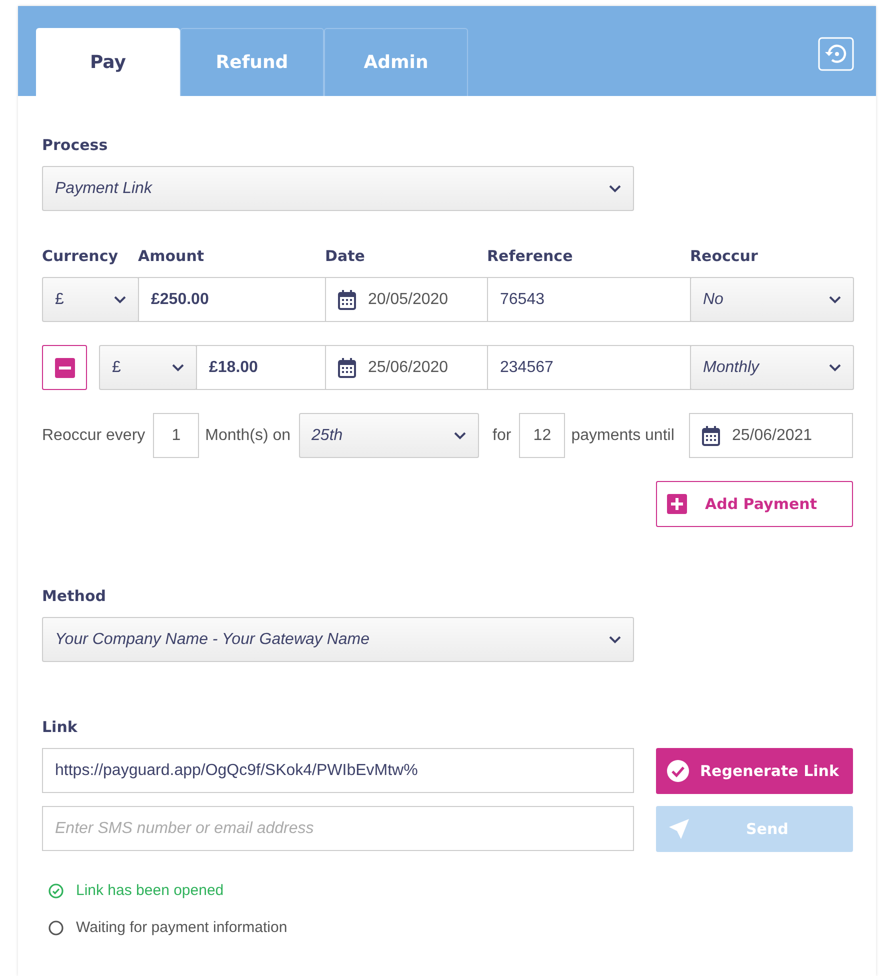 This screenshot has width=880, height=976. What do you see at coordinates (172, 256) in the screenshot?
I see `column-header: Amount` at bounding box center [172, 256].